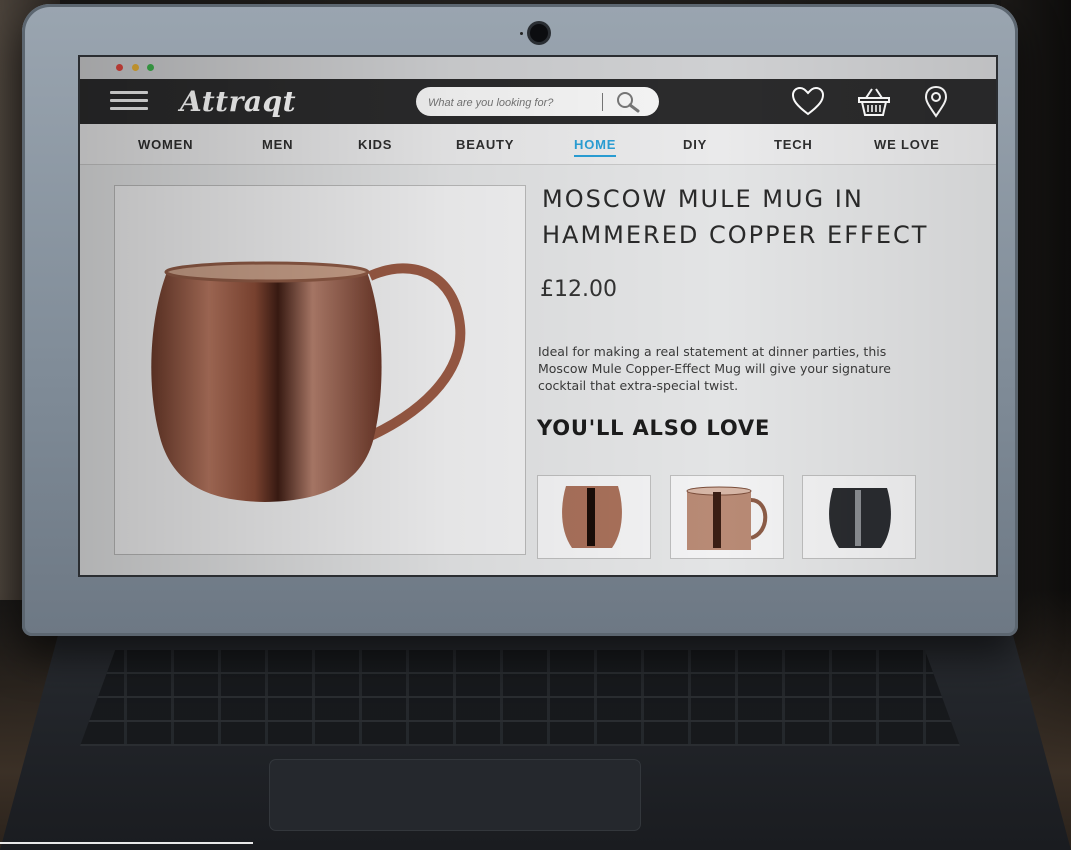 This screenshot has width=1071, height=850. Describe the element at coordinates (629, 101) in the screenshot. I see `search-icon` at that location.